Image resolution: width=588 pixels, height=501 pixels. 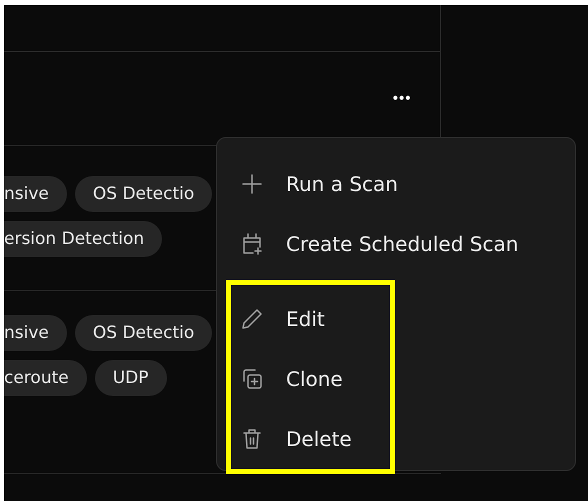 I want to click on menu-item: Clone, so click(x=310, y=379).